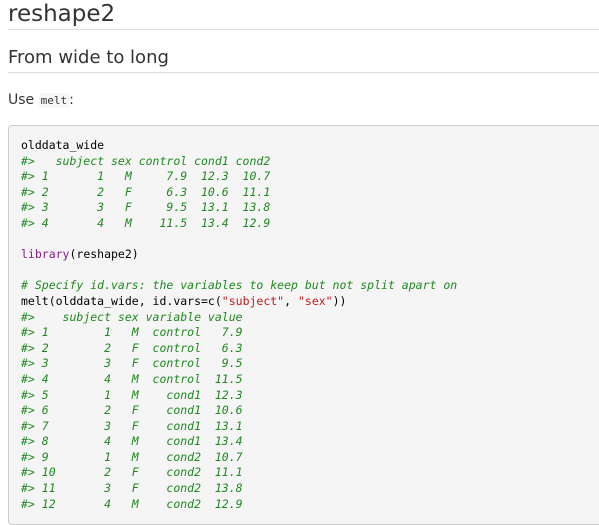  What do you see at coordinates (146, 176) in the screenshot?
I see `output-text: #> 1 1 M 7.9 12.3 10.7` at bounding box center [146, 176].